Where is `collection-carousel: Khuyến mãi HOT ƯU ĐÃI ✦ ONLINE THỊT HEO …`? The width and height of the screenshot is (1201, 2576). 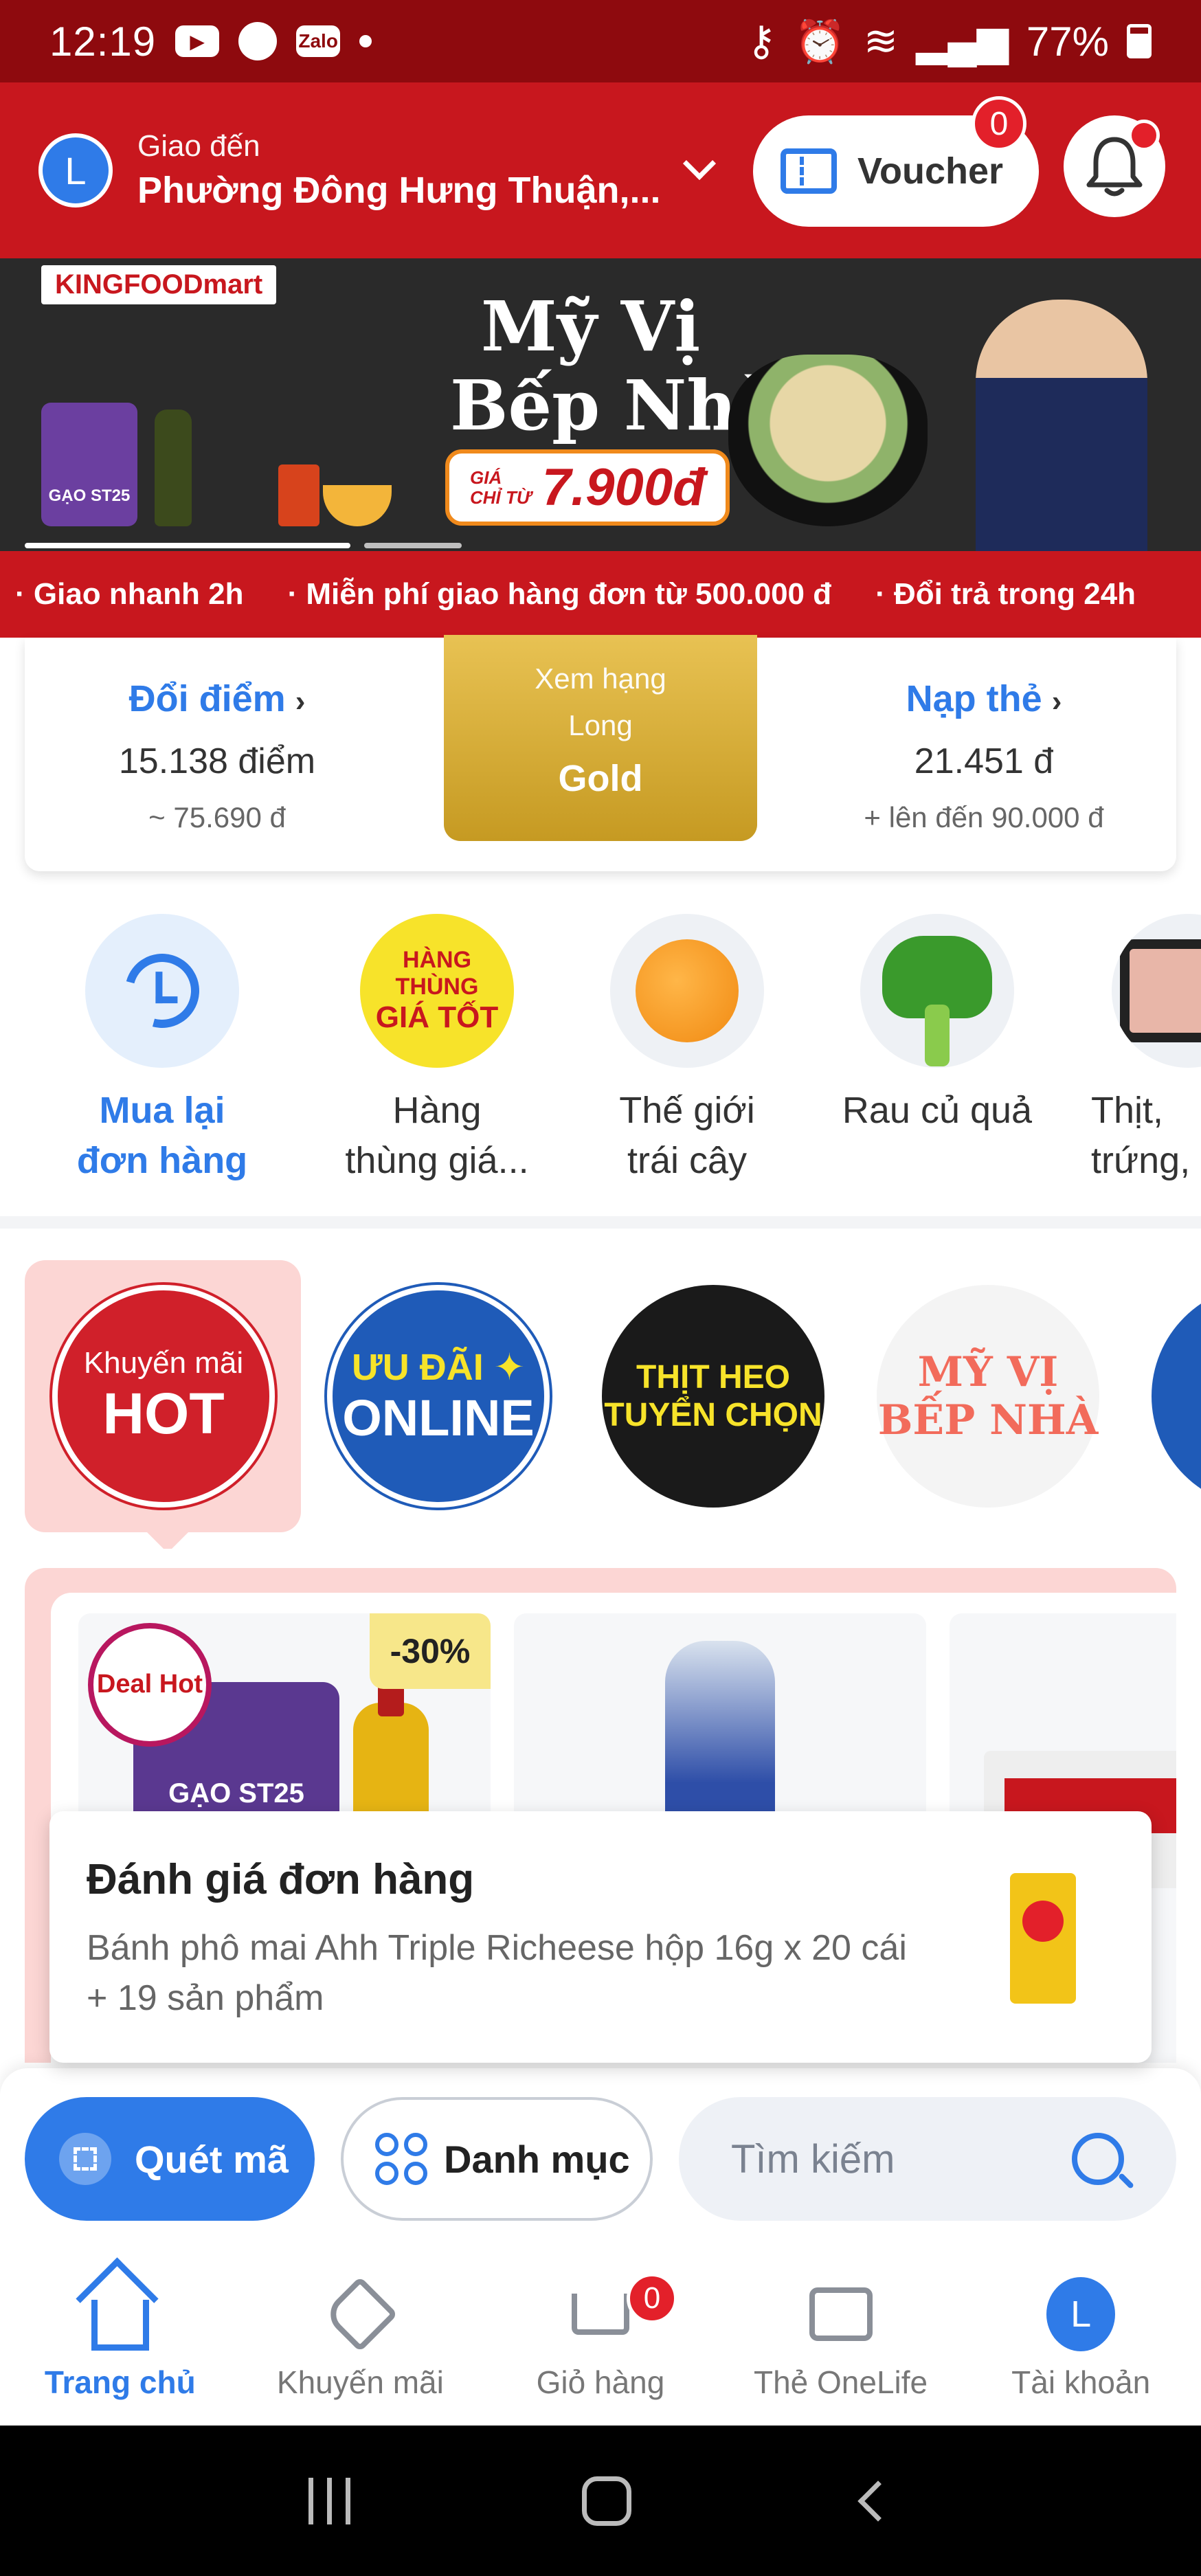
collection-carousel: Khuyến mãi HOT ƯU ĐÃI ✦ ONLINE THỊT HEO … is located at coordinates (600, 1404).